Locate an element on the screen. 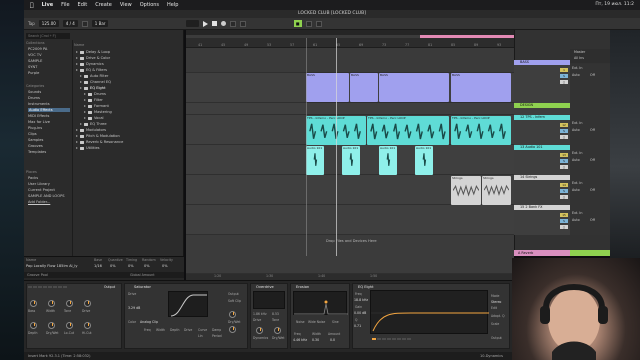 The image size is (640, 360). groove-base-value: 1/16 is located at coordinates (98, 266).